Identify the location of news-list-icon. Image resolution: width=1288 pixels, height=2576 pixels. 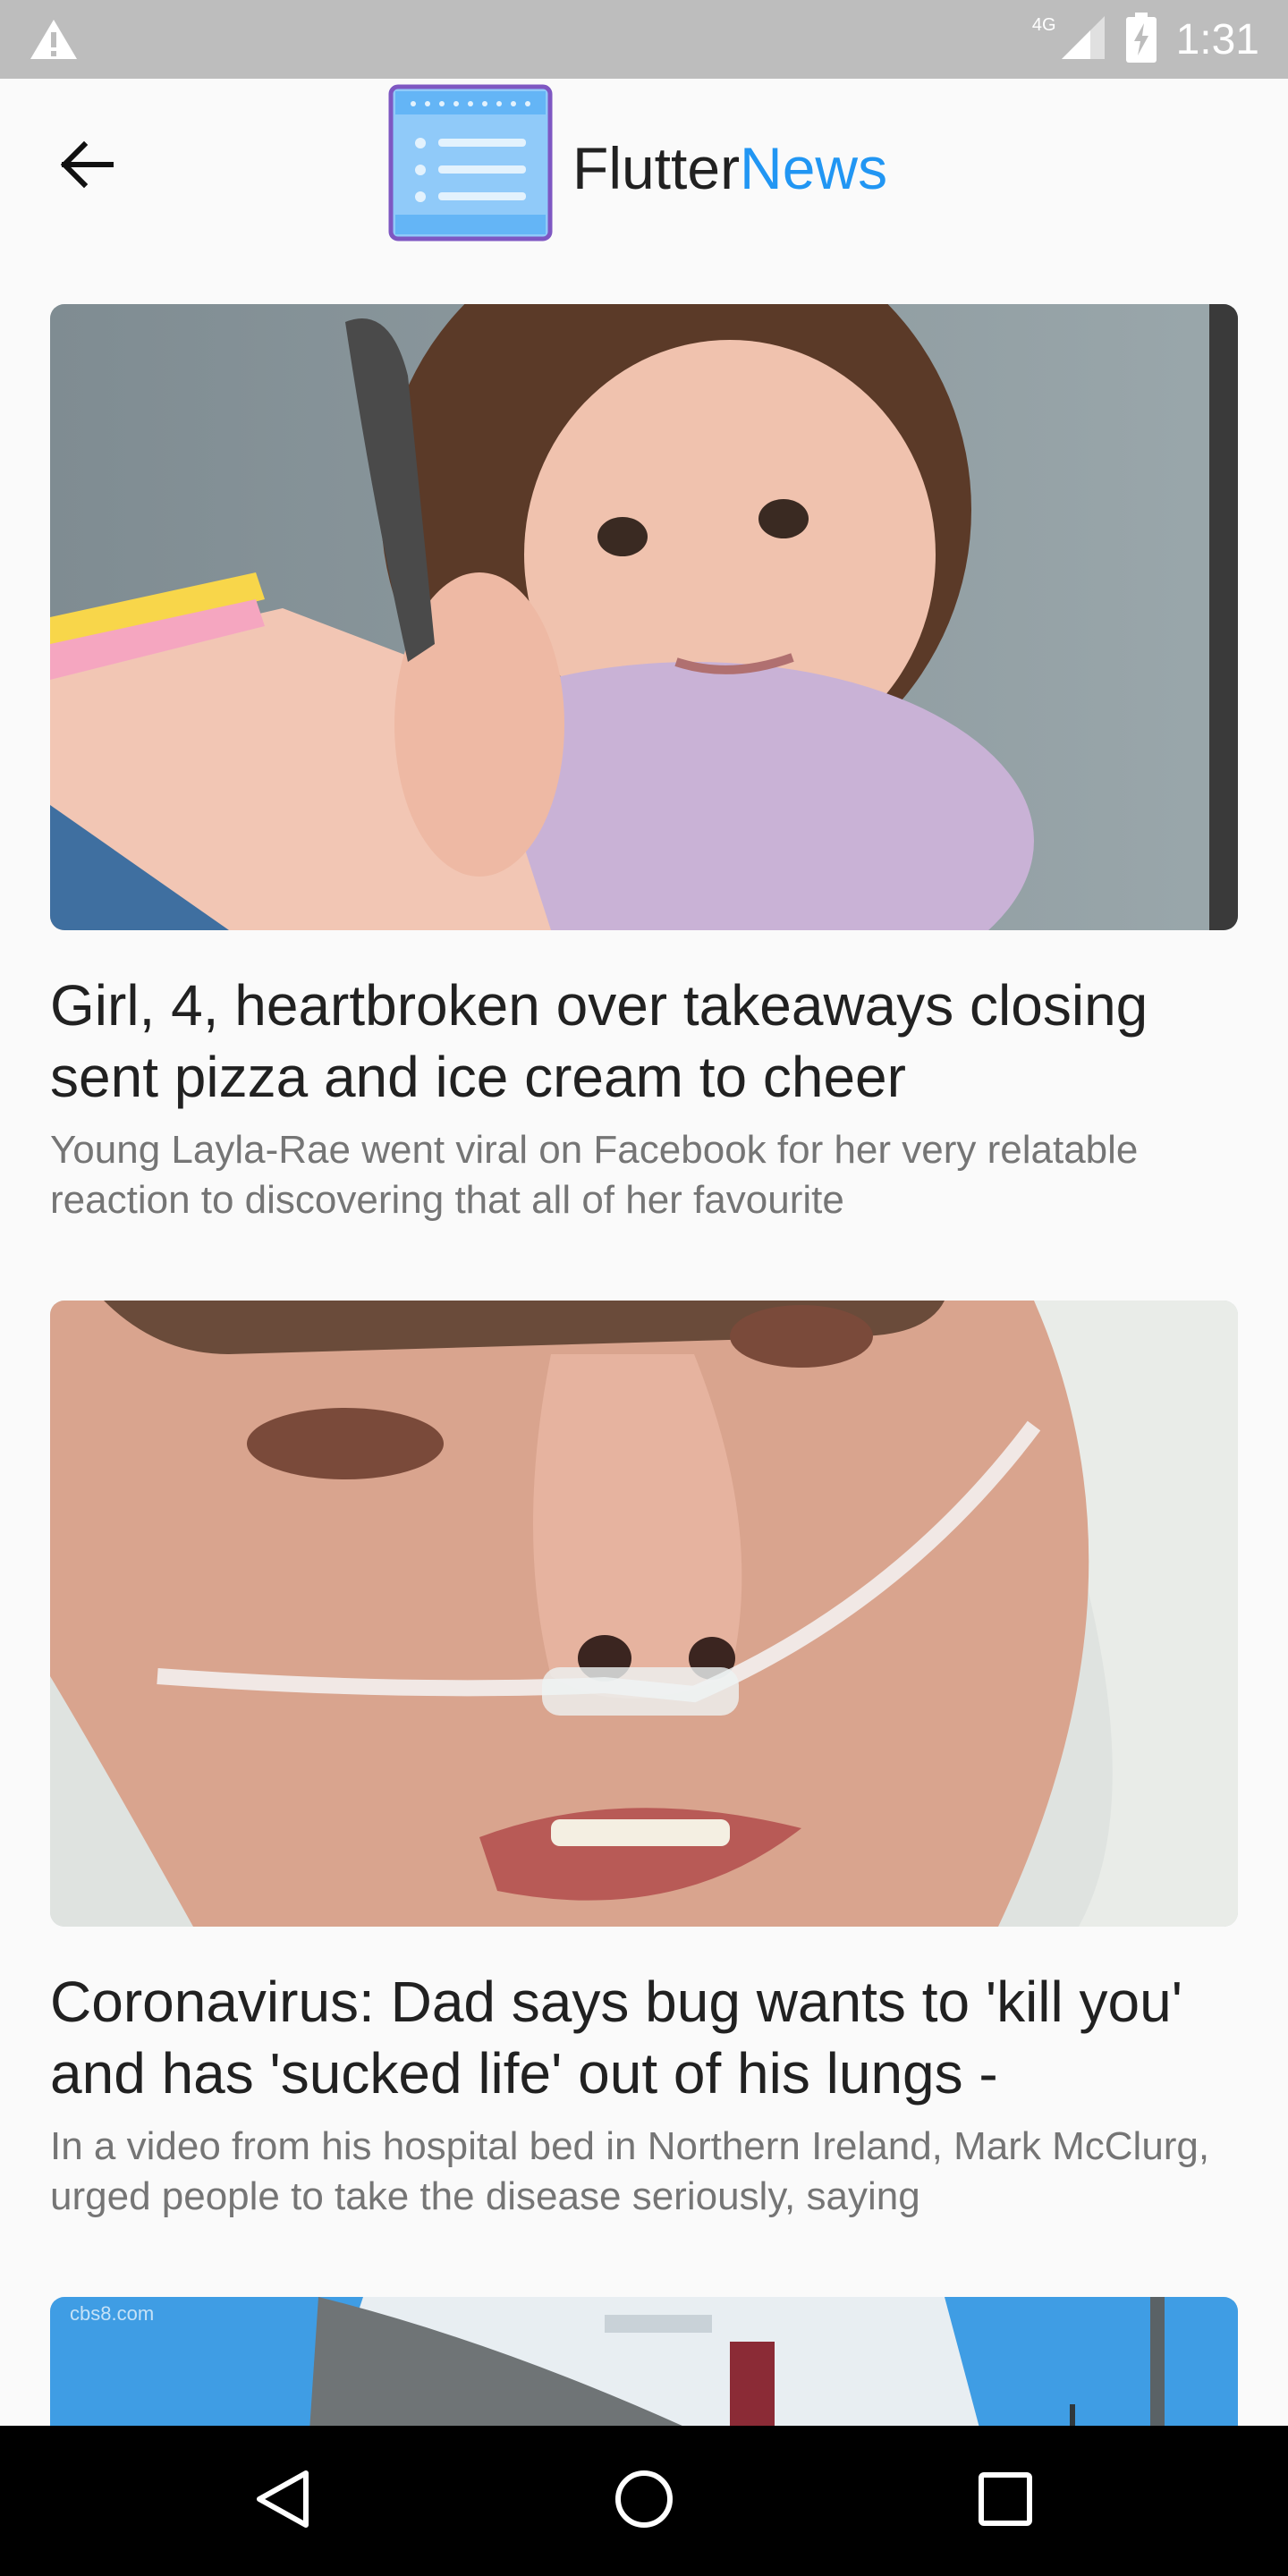
(470, 163).